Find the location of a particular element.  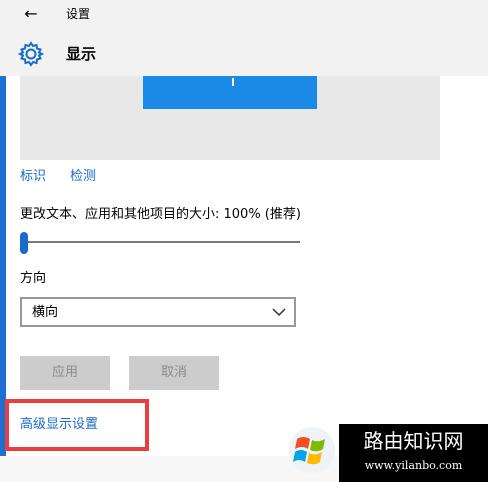

display-preview is located at coordinates (230, 118).